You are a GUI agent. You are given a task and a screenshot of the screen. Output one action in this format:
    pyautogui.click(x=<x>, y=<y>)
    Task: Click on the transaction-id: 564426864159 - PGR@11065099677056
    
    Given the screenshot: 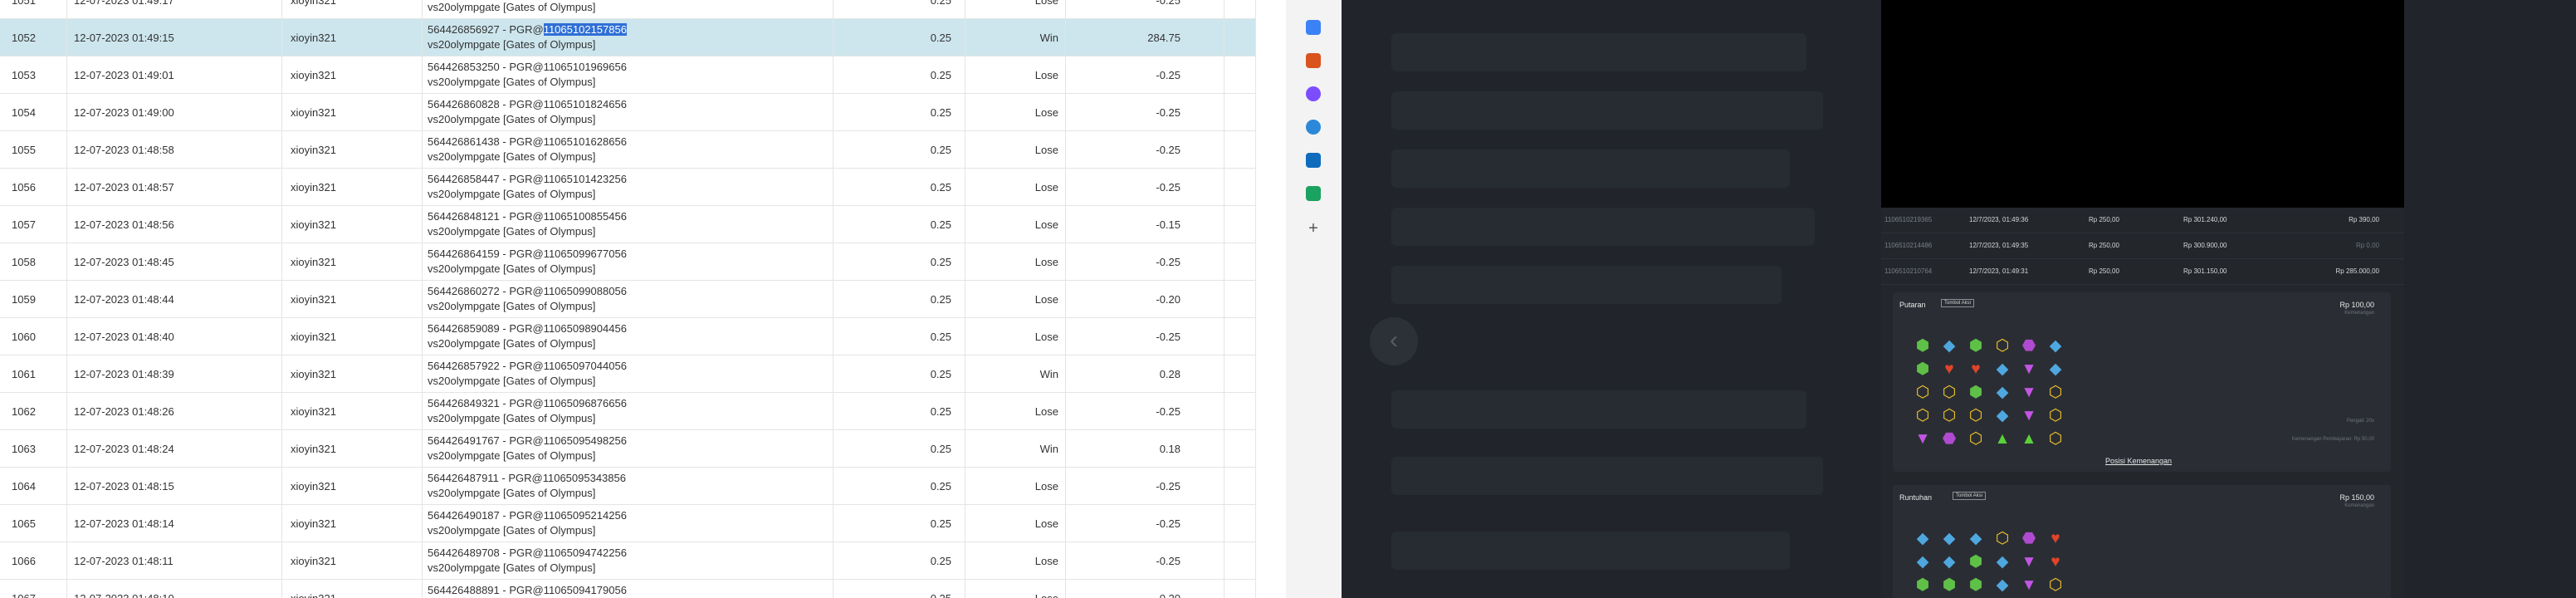 What is the action you would take?
    pyautogui.click(x=627, y=255)
    